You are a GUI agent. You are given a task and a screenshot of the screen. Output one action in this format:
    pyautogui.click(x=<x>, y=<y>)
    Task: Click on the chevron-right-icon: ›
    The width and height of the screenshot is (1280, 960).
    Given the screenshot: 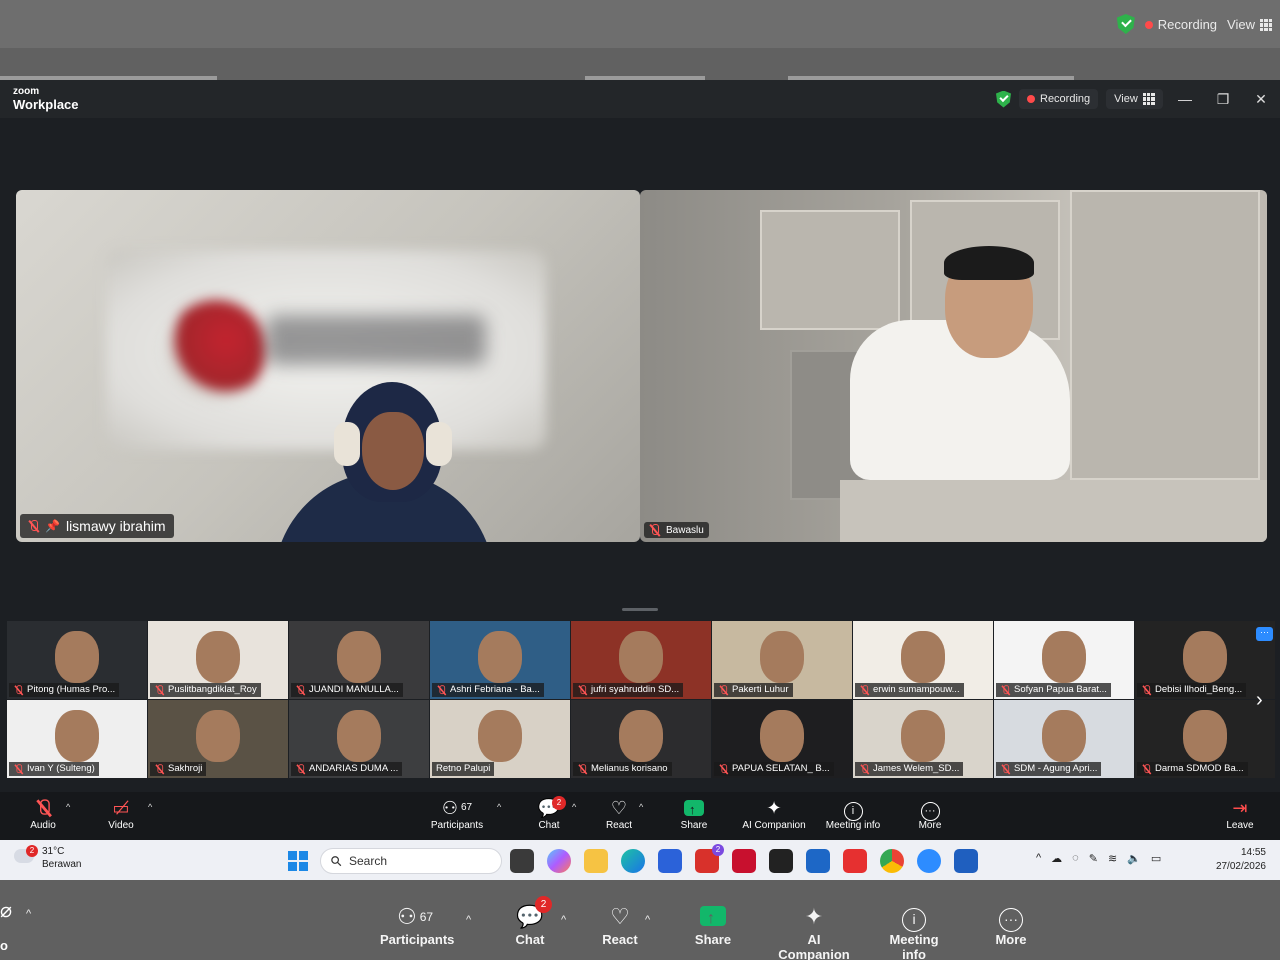 What is the action you would take?
    pyautogui.click(x=1259, y=700)
    